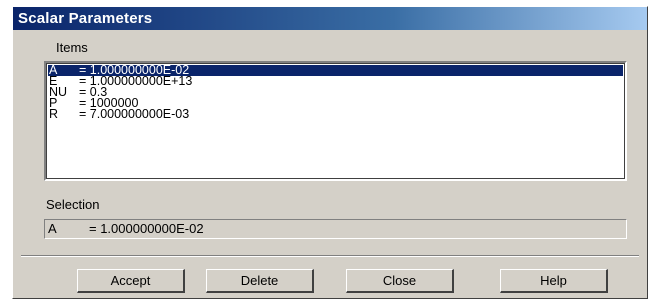 Image resolution: width=663 pixels, height=305 pixels. I want to click on selection-field: A = 1.000000000E-02, so click(335, 229).